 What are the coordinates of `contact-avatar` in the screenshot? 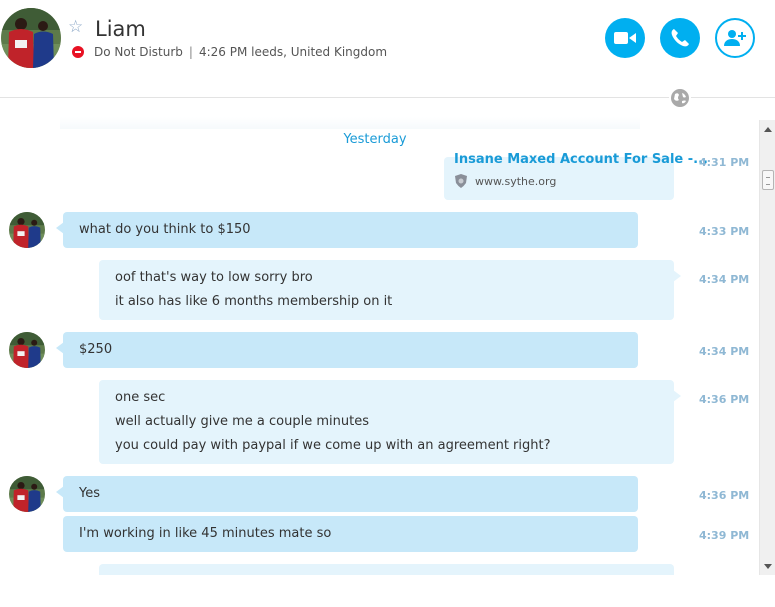 It's located at (31, 38).